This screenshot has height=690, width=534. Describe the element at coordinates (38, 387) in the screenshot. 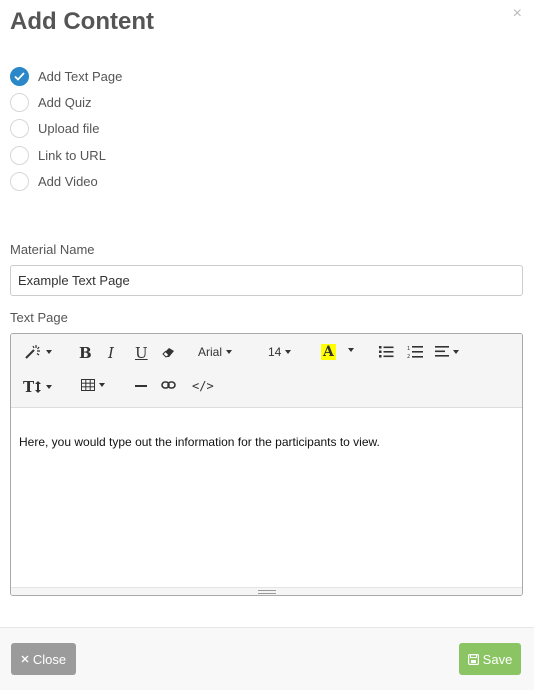

I see `text-height-icon: T` at that location.